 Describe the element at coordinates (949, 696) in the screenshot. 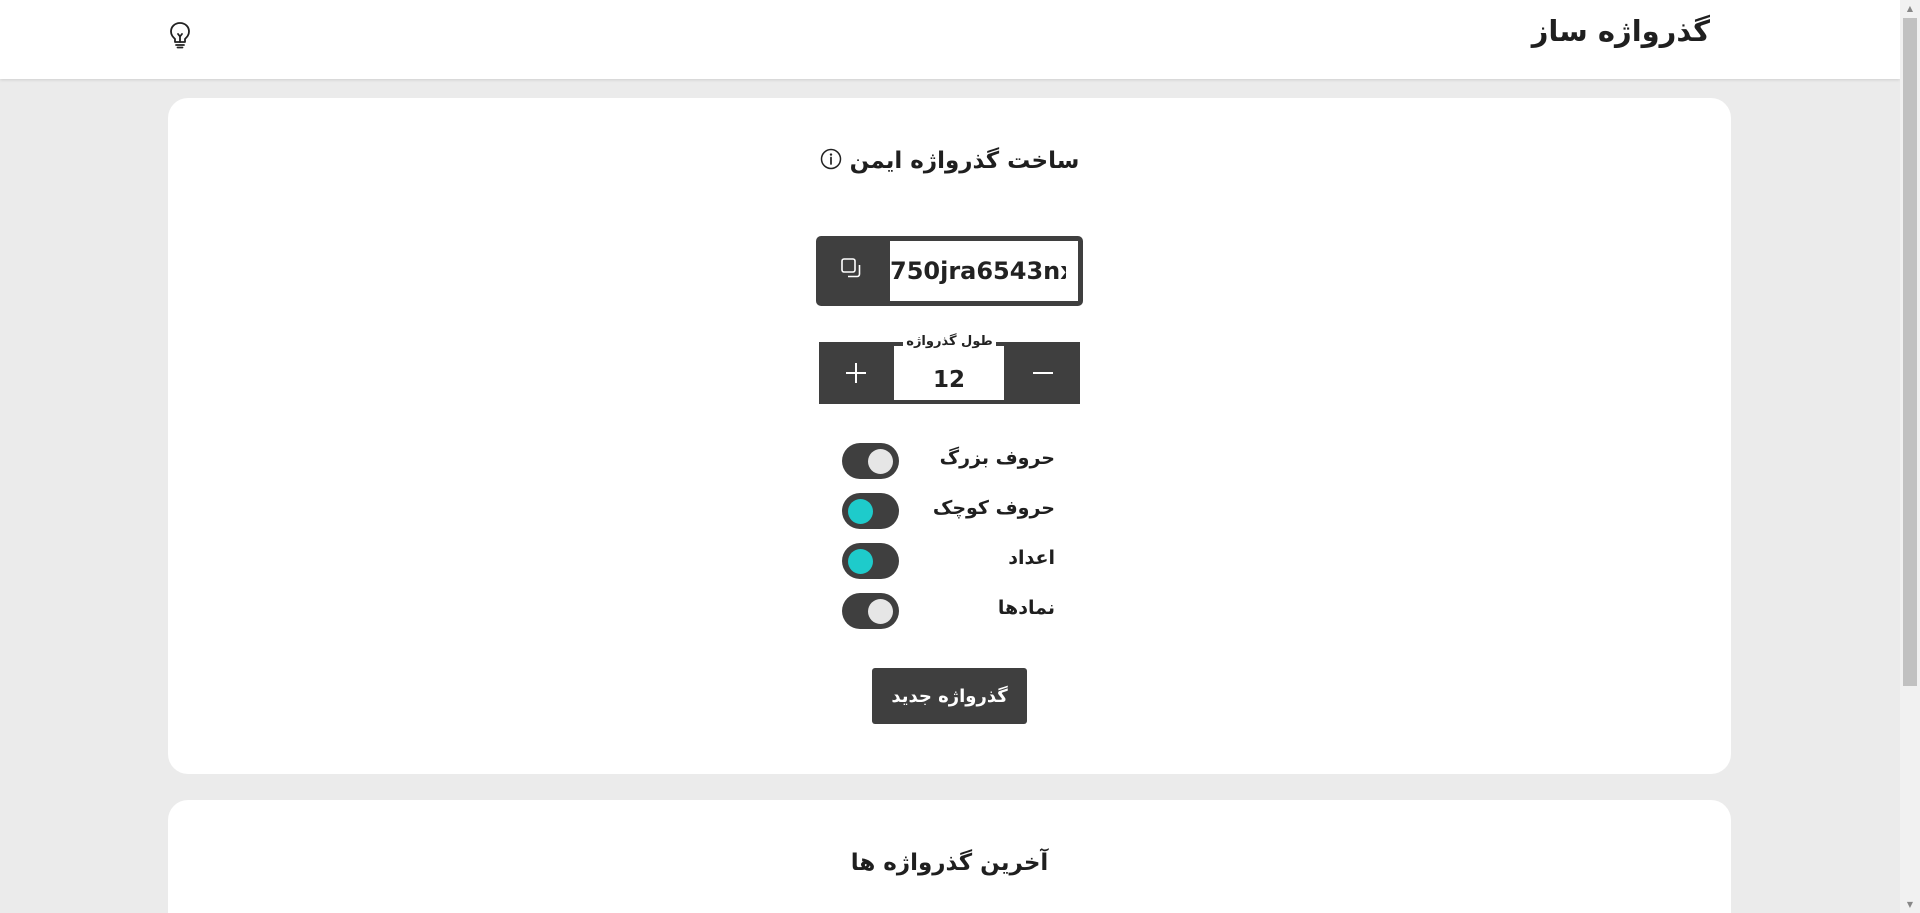

I see `generate-button: گذرواژه جدید` at that location.